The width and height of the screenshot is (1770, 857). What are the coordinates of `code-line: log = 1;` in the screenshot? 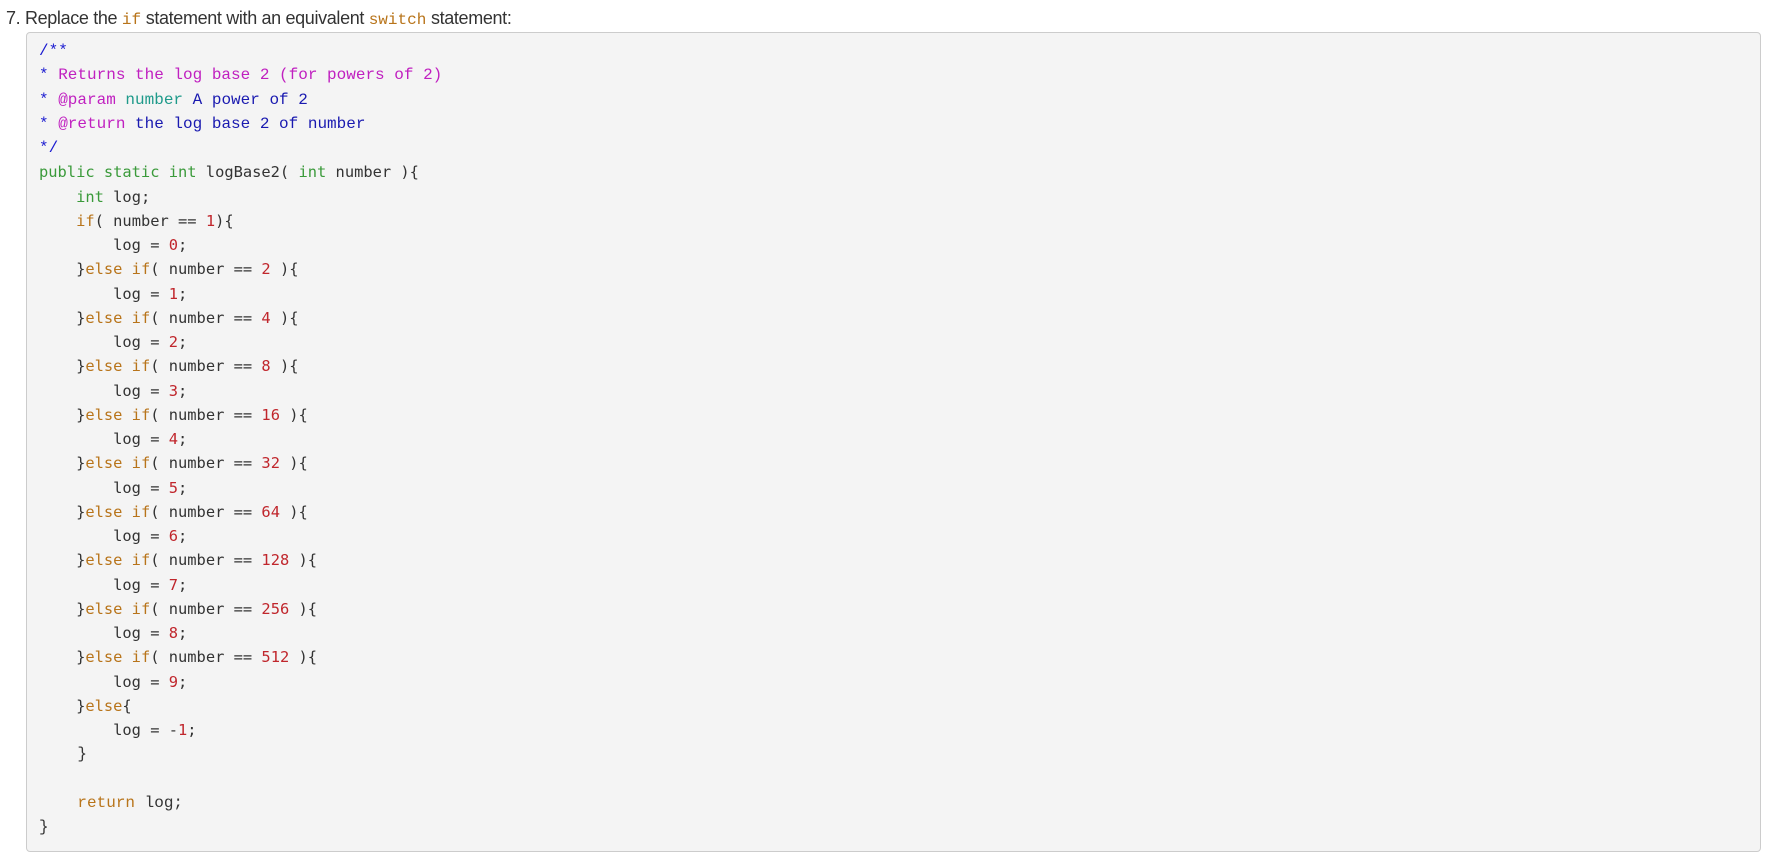 It's located at (240, 294).